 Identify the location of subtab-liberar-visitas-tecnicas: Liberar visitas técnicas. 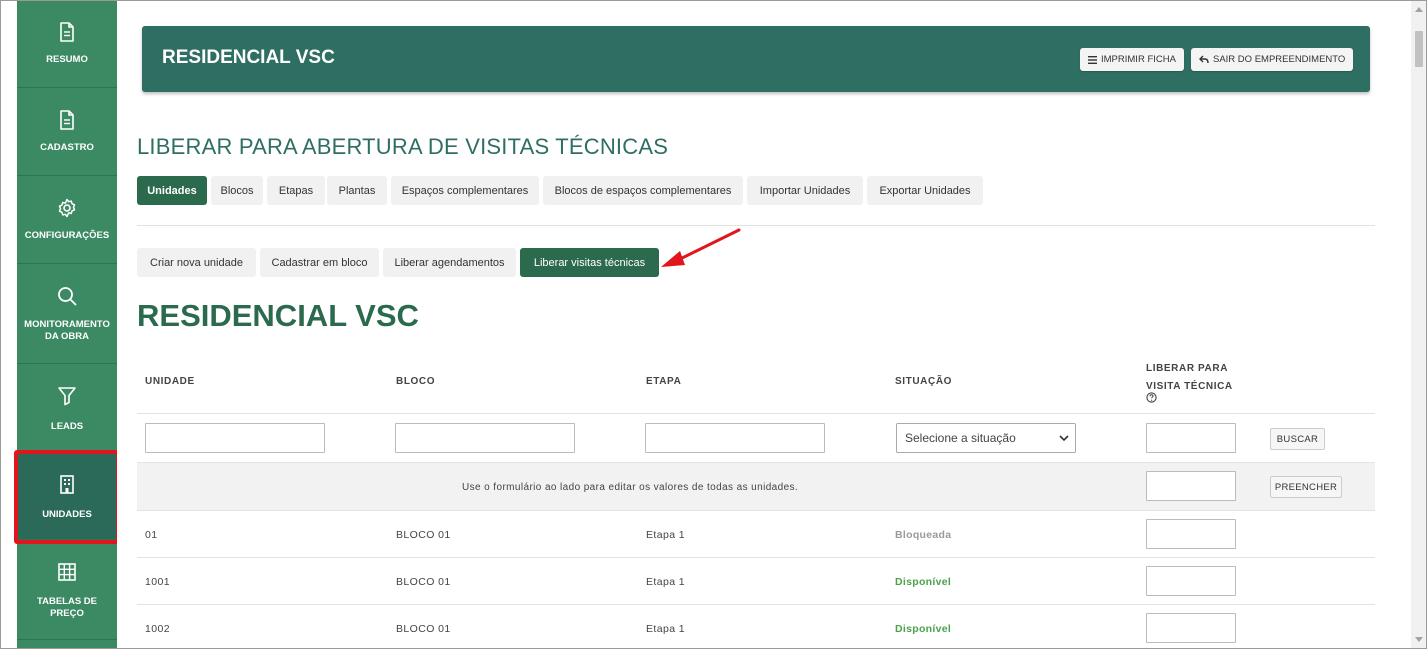
(589, 262).